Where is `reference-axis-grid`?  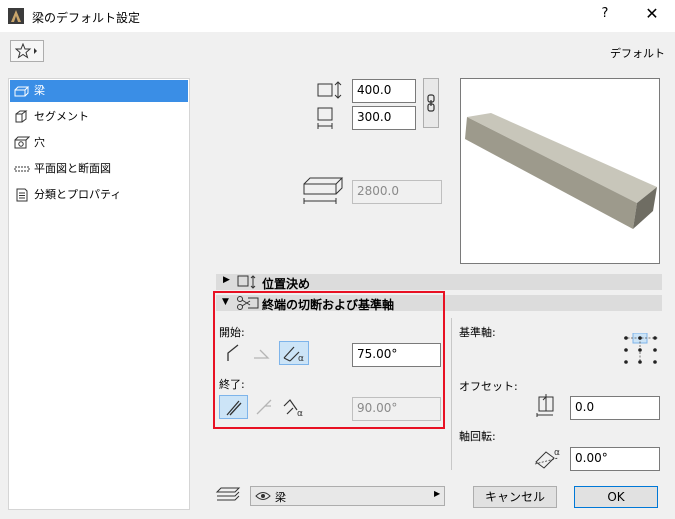
reference-axis-grid is located at coordinates (641, 350).